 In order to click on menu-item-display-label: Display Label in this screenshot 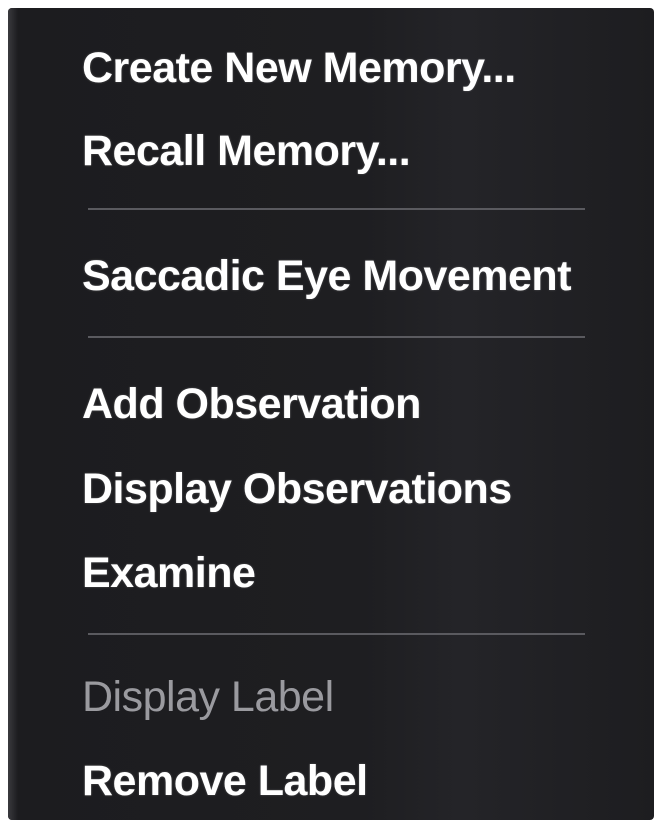, I will do `click(208, 697)`.